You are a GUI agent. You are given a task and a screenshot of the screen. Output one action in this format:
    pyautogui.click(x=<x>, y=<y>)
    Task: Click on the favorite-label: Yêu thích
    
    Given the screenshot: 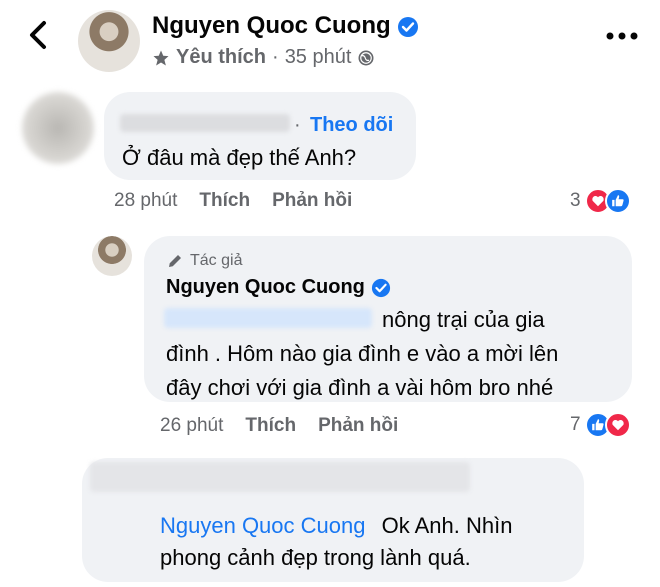 What is the action you would take?
    pyautogui.click(x=221, y=57)
    